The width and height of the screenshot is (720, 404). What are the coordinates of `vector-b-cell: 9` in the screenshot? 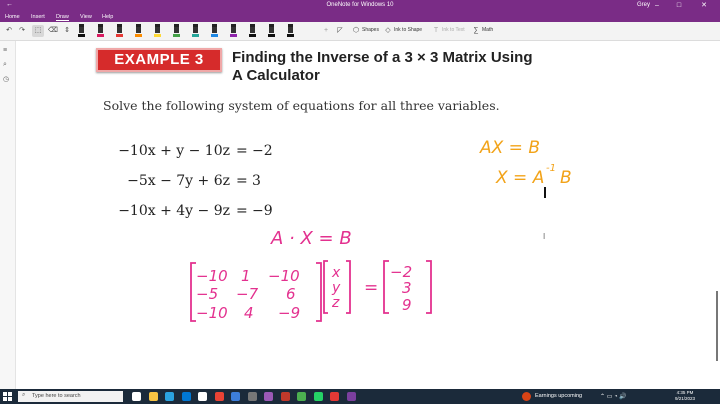 It's located at (407, 305).